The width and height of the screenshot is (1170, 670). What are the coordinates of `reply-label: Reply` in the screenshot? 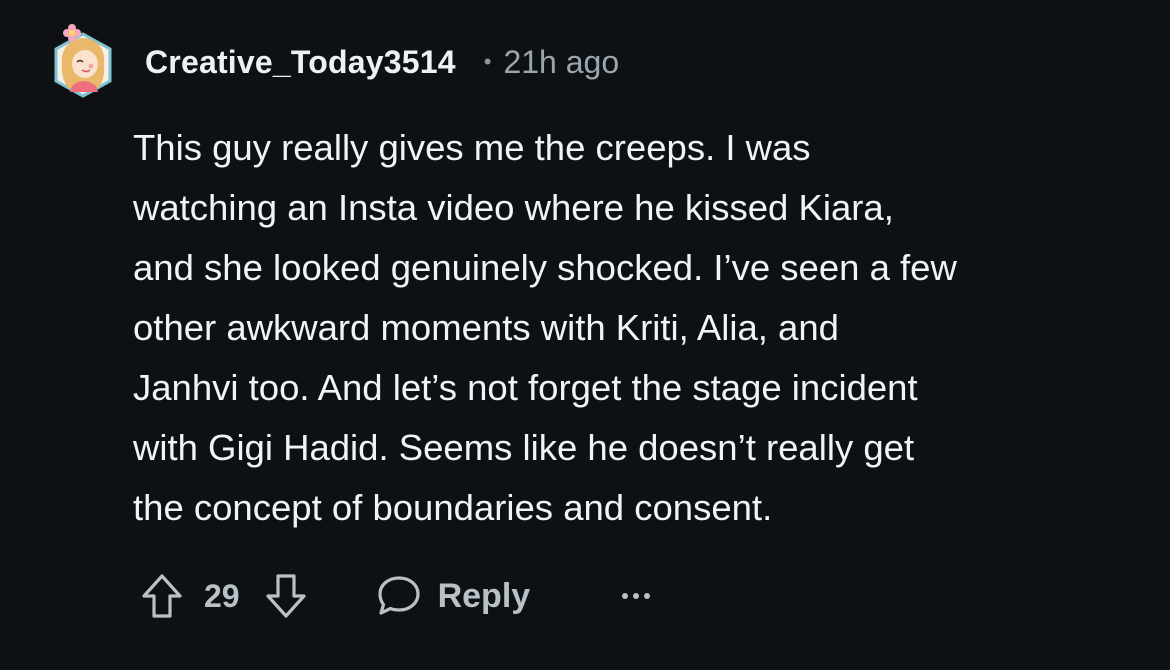 It's located at (484, 595).